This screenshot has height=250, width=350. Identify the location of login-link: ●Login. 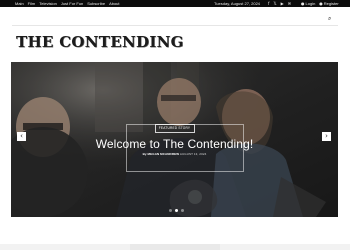
(308, 3).